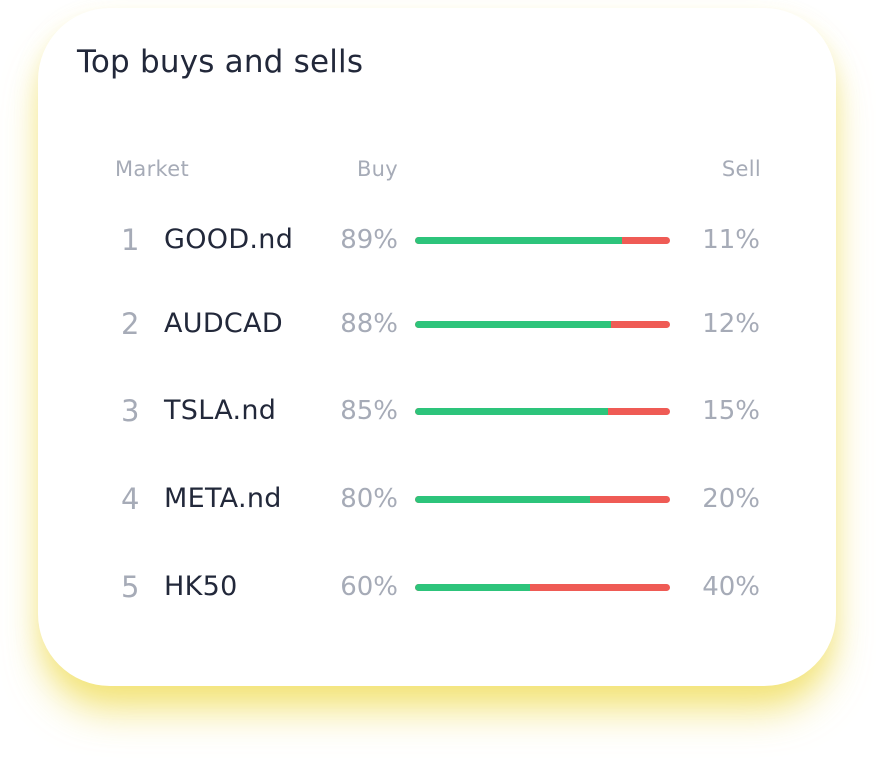  What do you see at coordinates (377, 169) in the screenshot?
I see `column-header-buy: Buy` at bounding box center [377, 169].